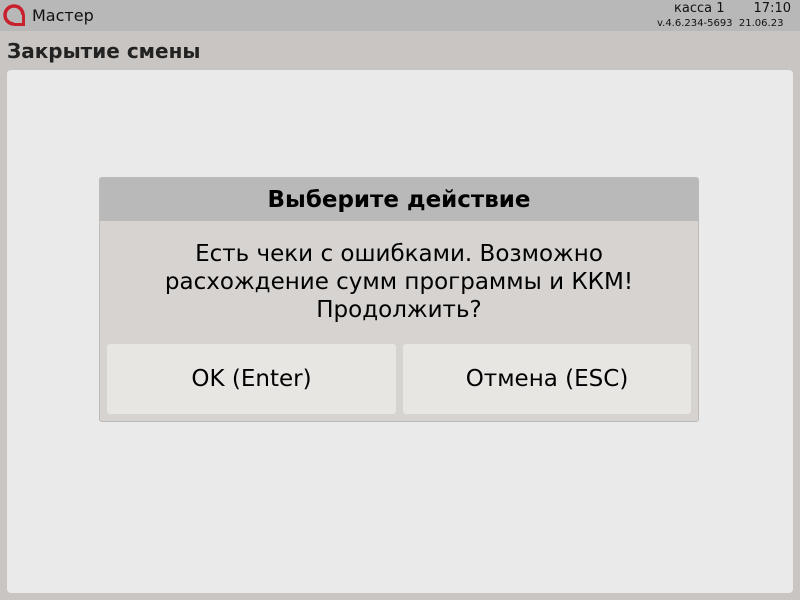 The image size is (800, 600). Describe the element at coordinates (63, 15) in the screenshot. I see `app-title: Мастер` at that location.